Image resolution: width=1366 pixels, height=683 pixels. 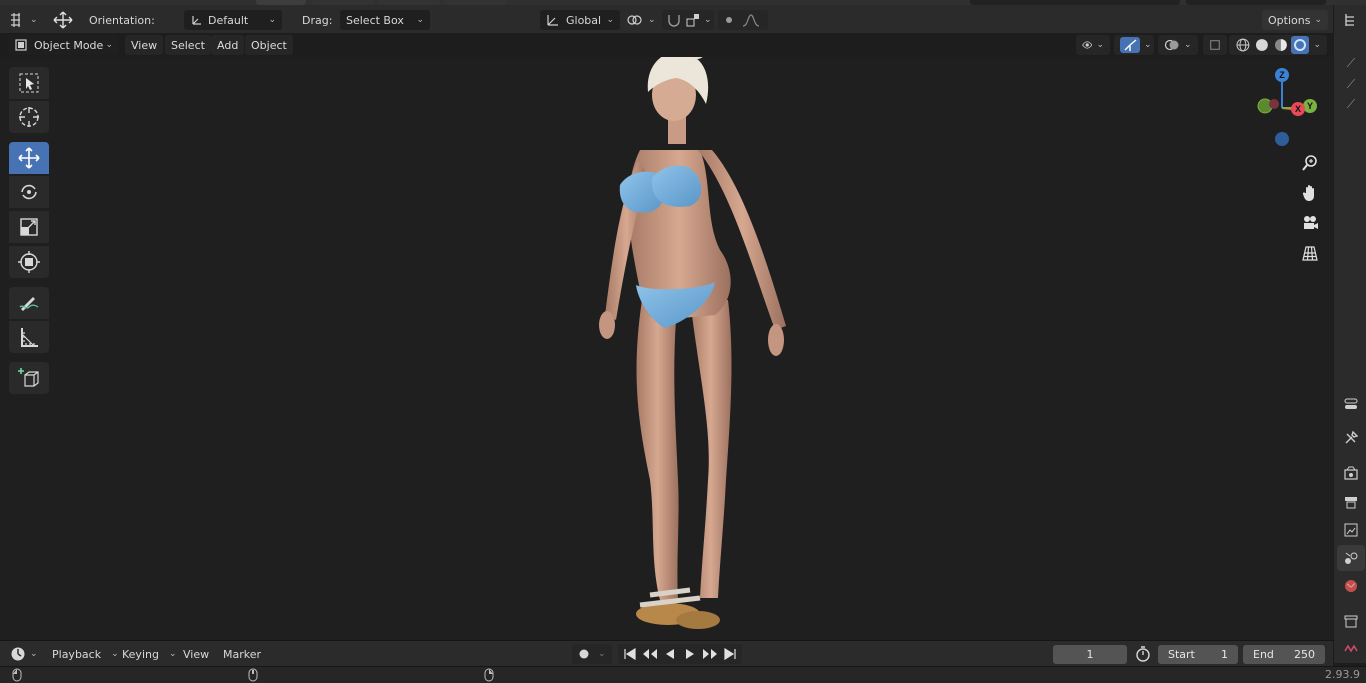 I want to click on tool-transform, so click(x=29, y=262).